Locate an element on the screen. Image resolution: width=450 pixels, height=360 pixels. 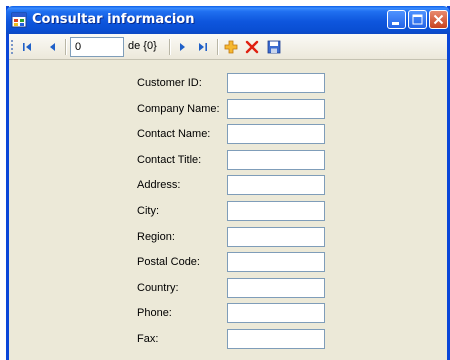
maximize-button is located at coordinates (417, 19).